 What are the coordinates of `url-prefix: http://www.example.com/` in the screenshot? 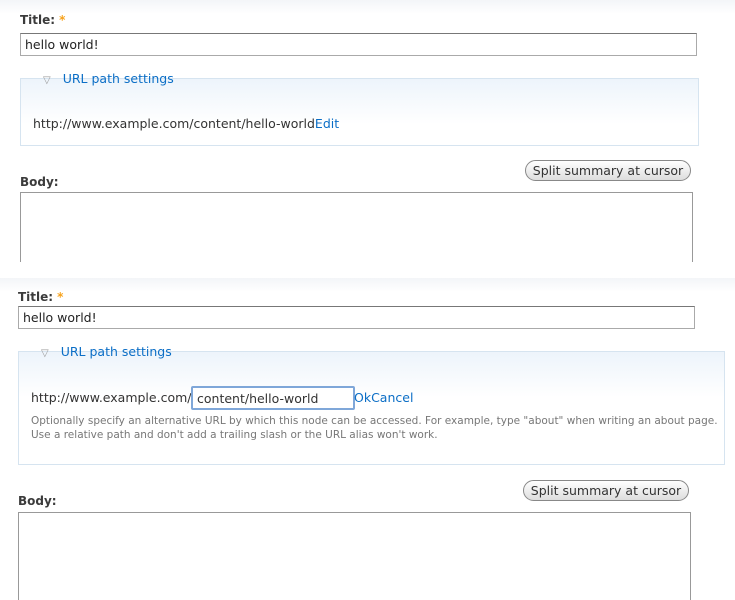 It's located at (111, 397).